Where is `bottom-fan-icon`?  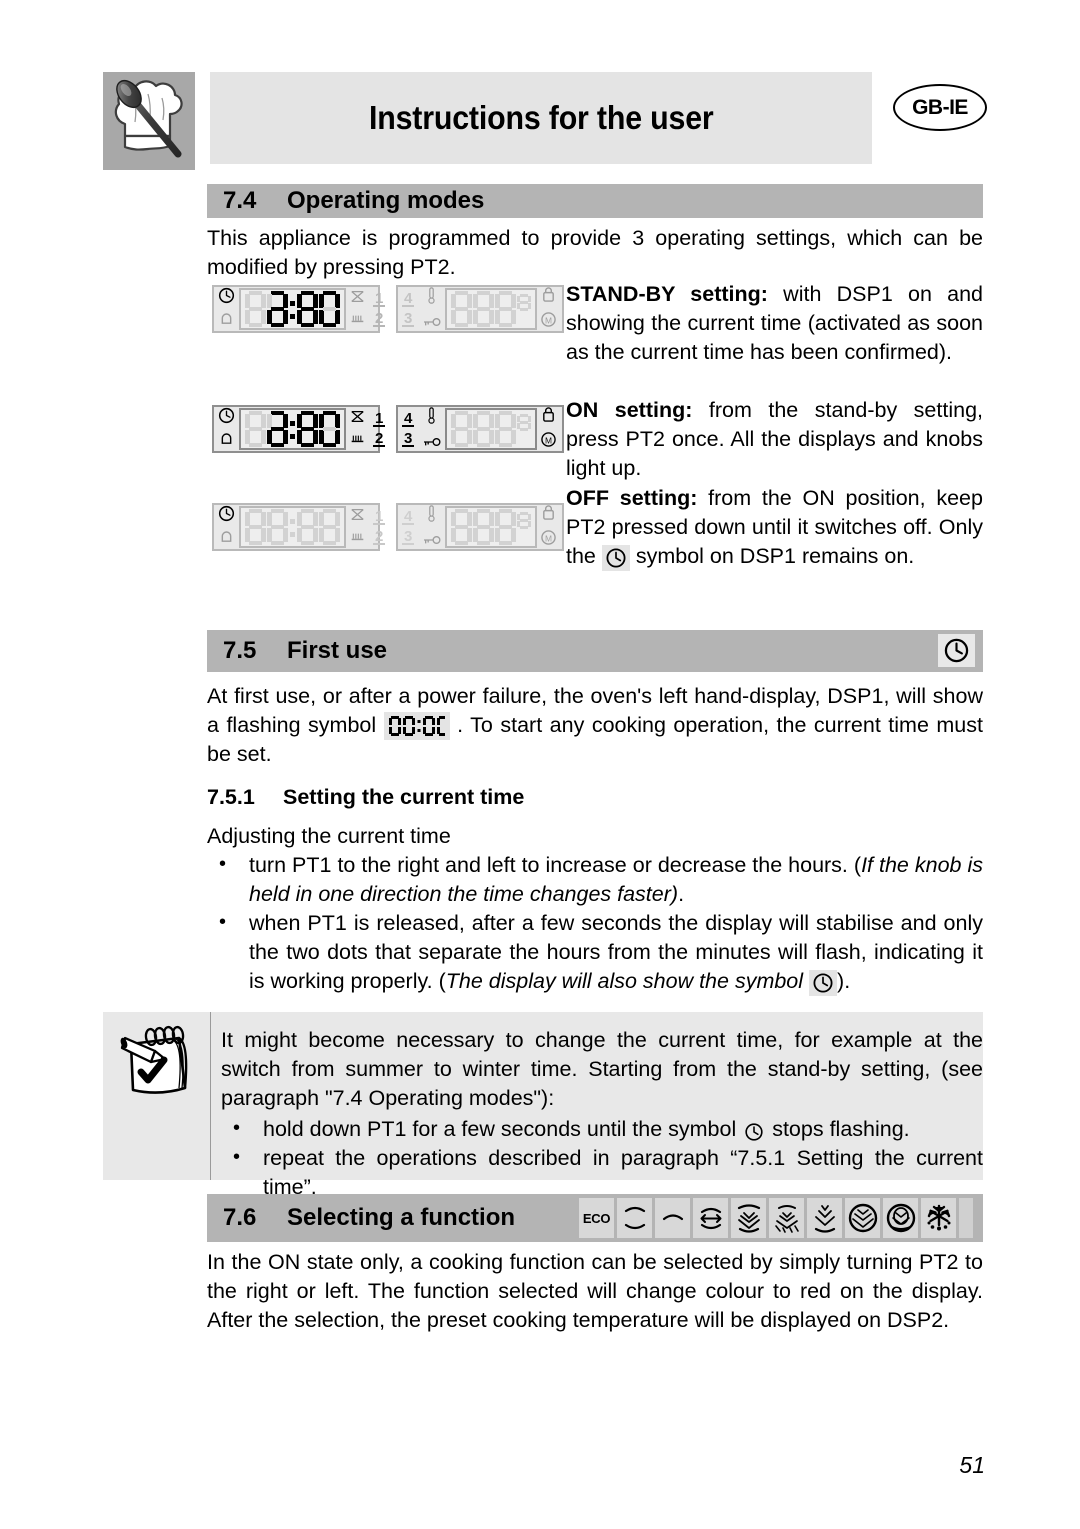 bottom-fan-icon is located at coordinates (824, 1218).